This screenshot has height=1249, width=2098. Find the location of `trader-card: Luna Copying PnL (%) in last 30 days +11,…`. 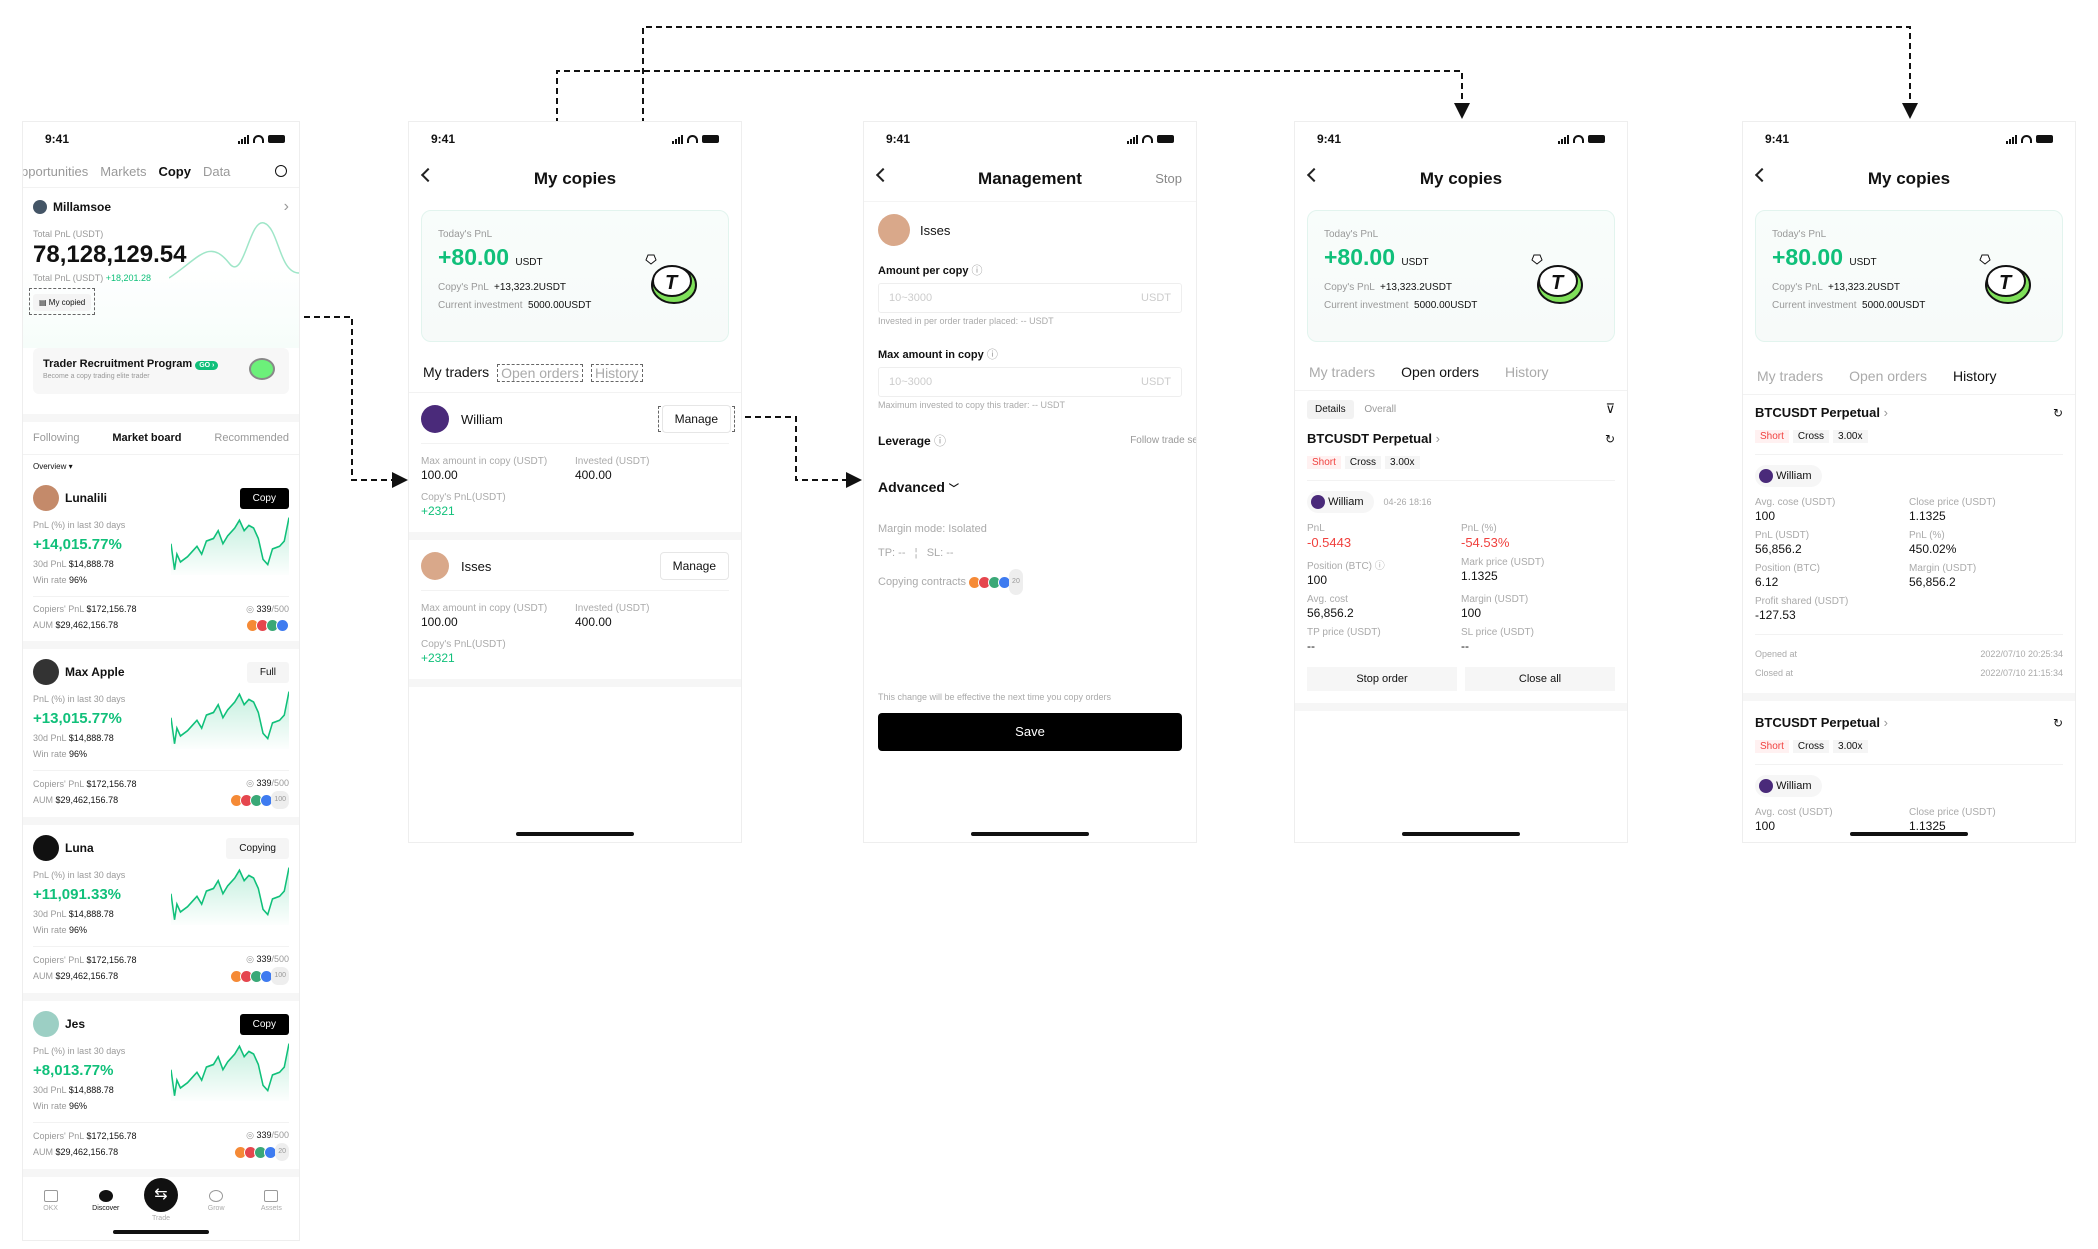

trader-card: Luna Copying PnL (%) in last 30 days +11,… is located at coordinates (161, 913).